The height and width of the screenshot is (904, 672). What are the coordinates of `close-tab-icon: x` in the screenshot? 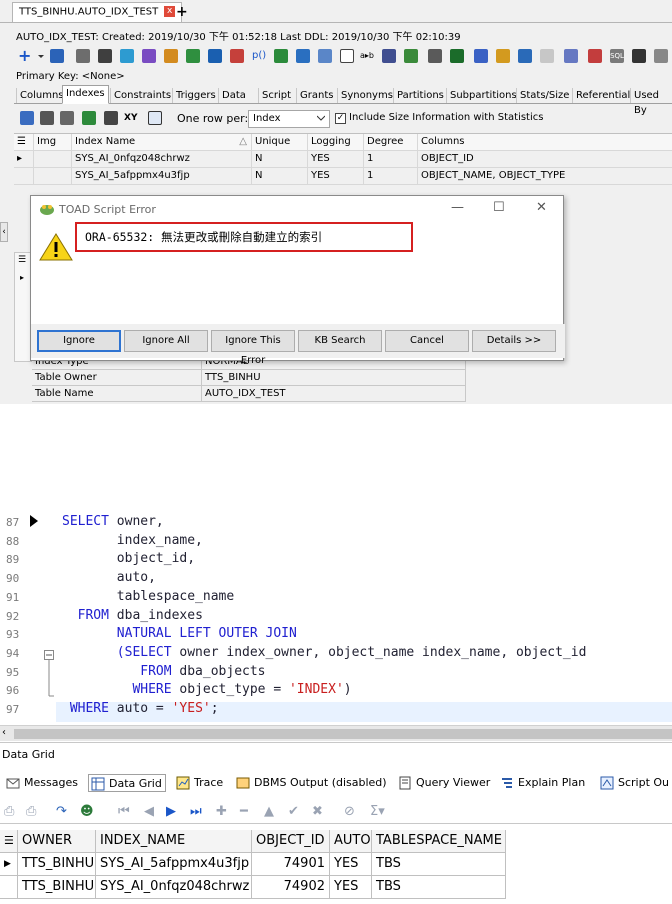 It's located at (170, 11).